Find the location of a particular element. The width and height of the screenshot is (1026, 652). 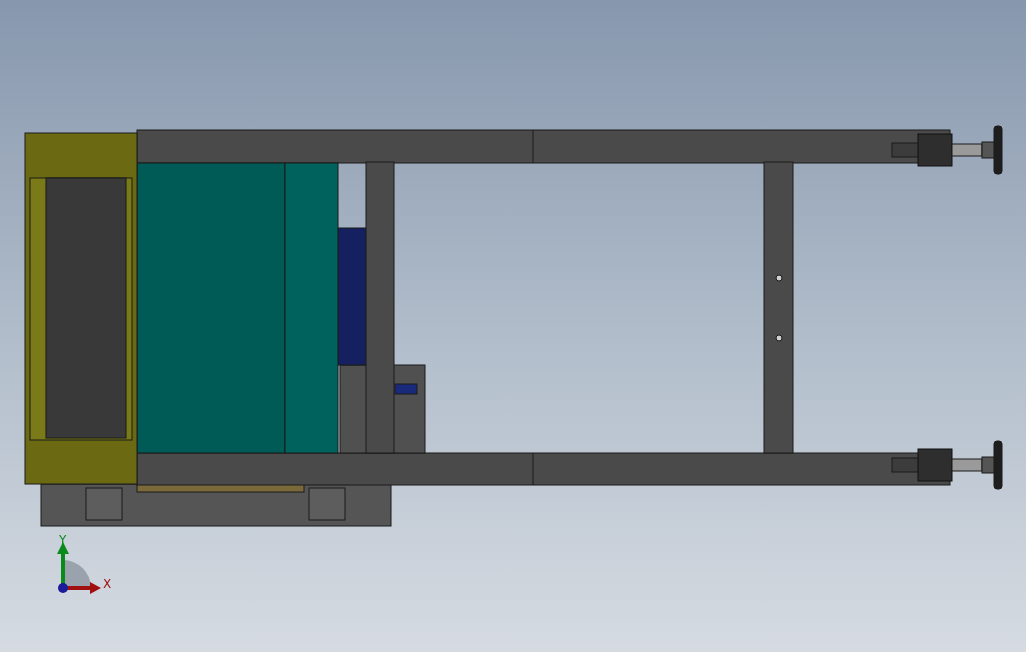

axis-triad-icon is located at coordinates (79, 568).